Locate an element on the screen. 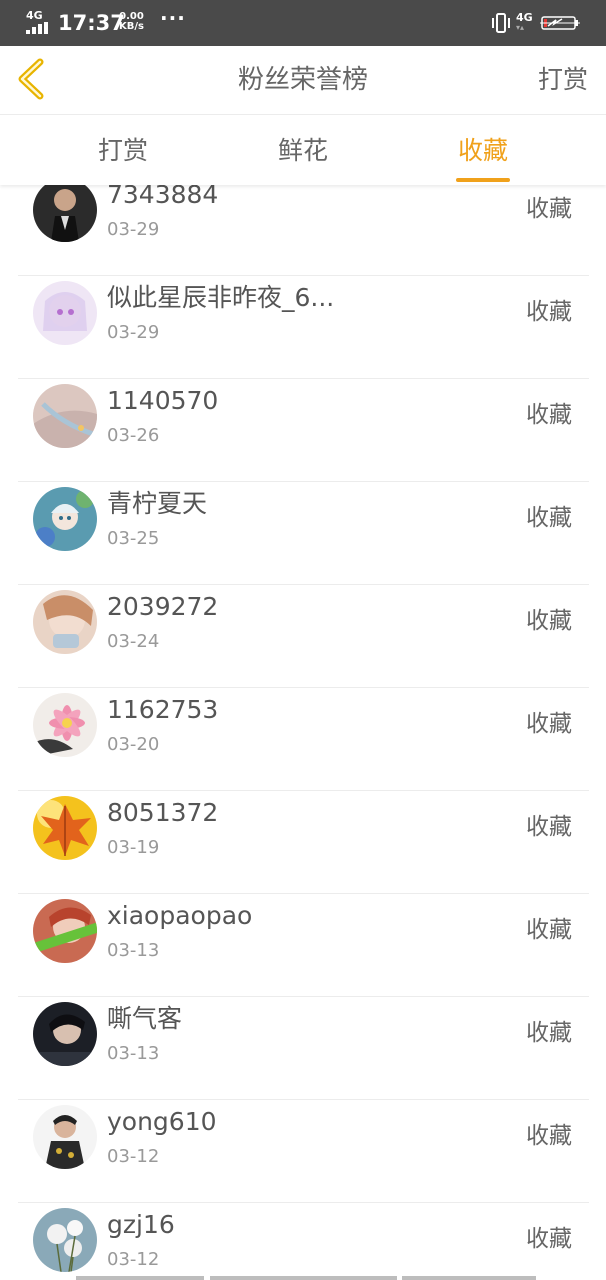 The height and width of the screenshot is (1280, 606). fan-date: 03-20 is located at coordinates (133, 744).